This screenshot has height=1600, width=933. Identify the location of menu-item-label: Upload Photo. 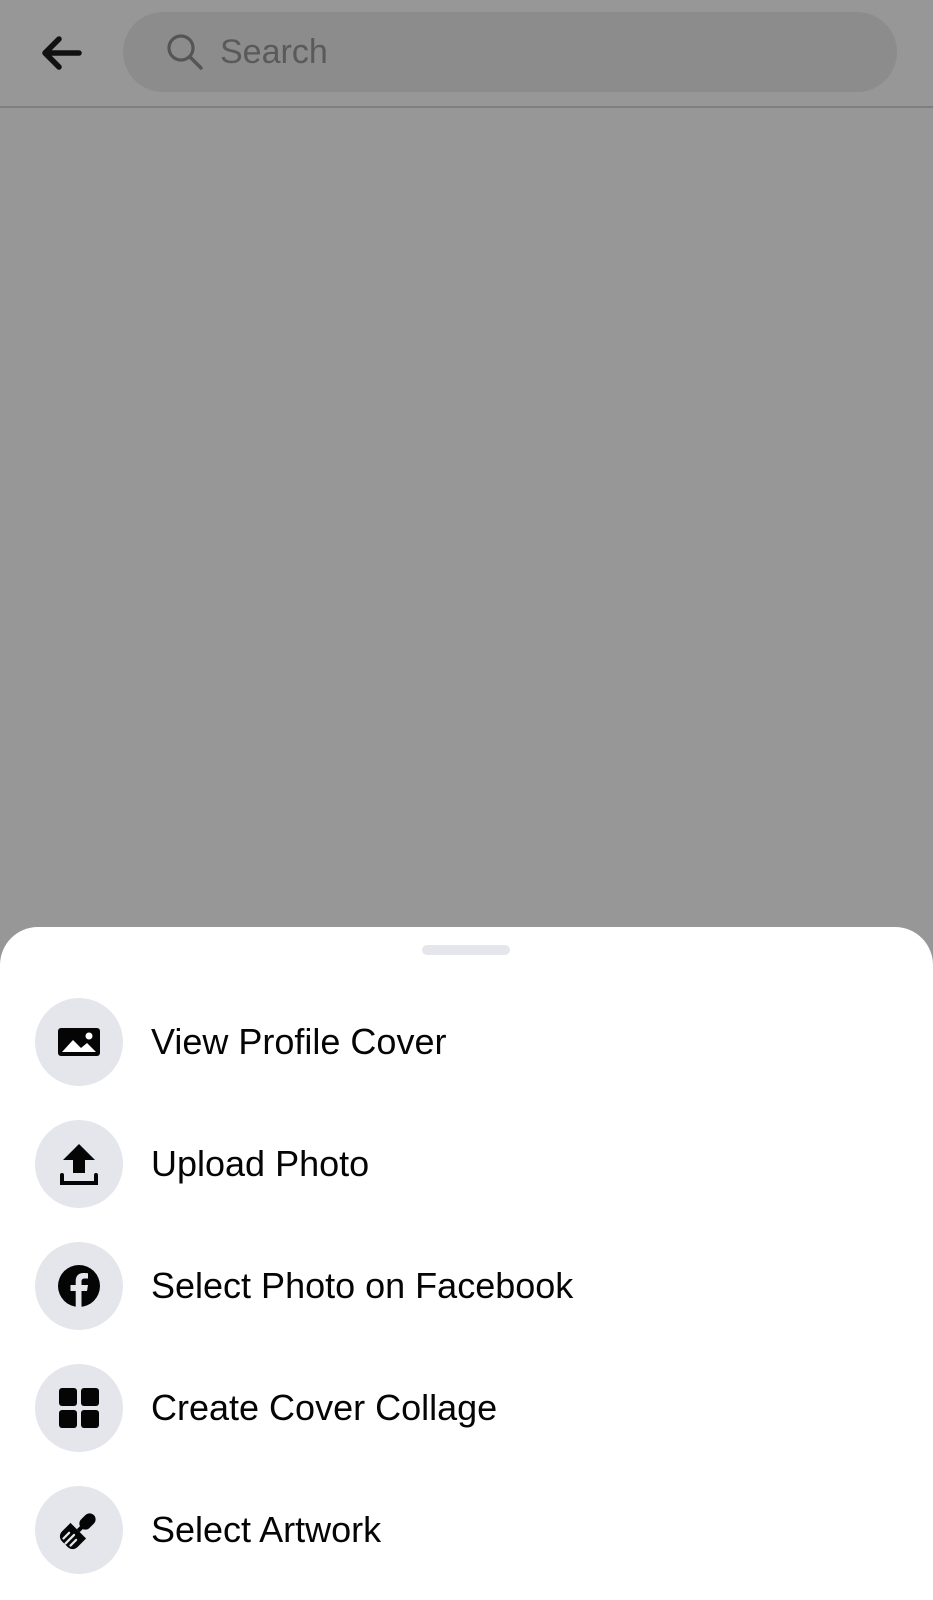
(260, 1163).